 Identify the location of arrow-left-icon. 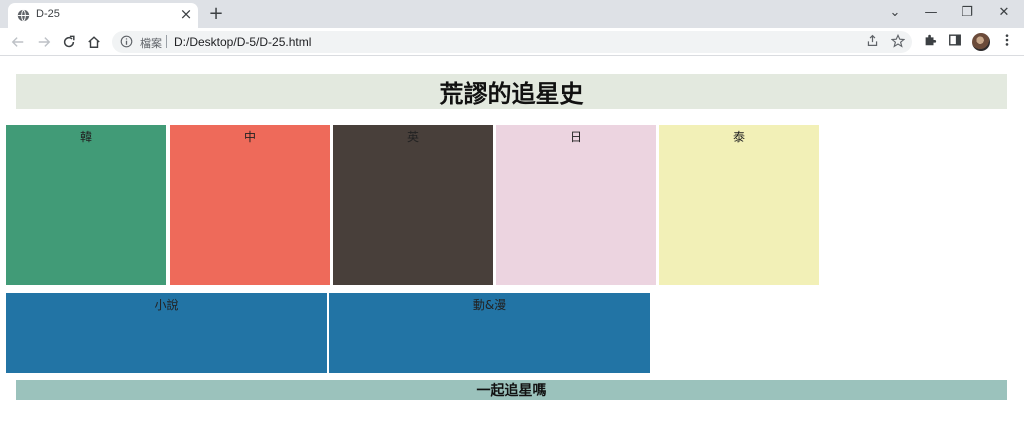
(17, 42).